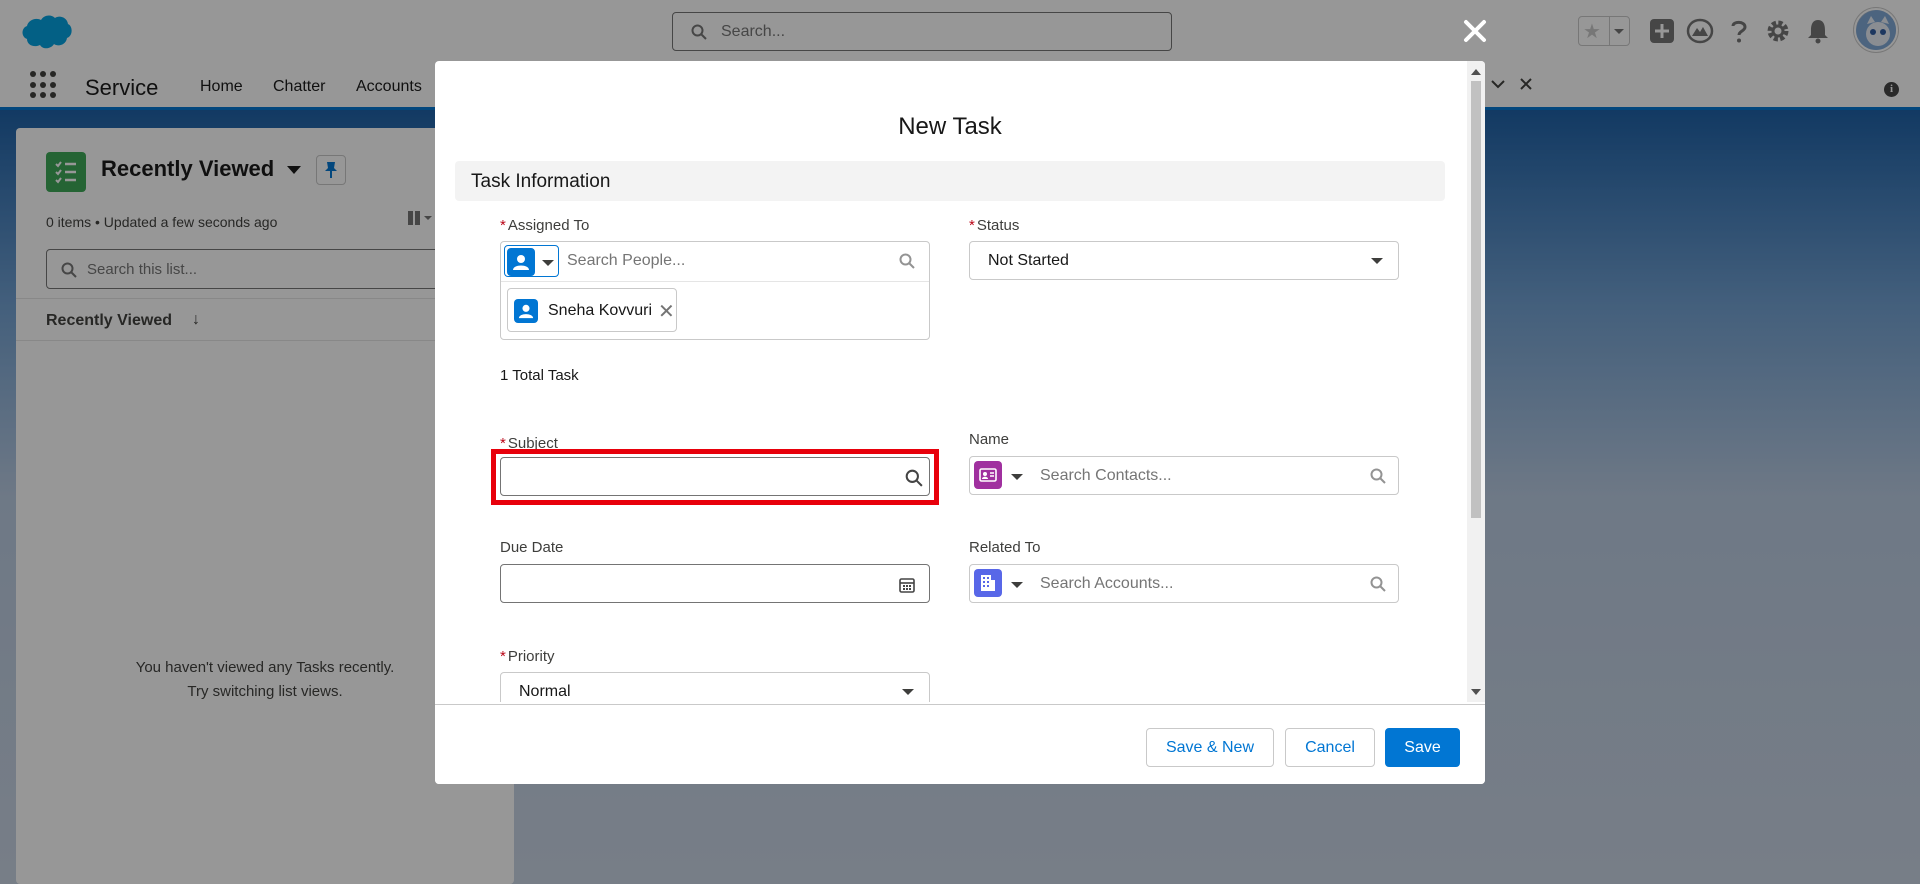 This screenshot has width=1920, height=884. What do you see at coordinates (988, 583) in the screenshot?
I see `account-icon` at bounding box center [988, 583].